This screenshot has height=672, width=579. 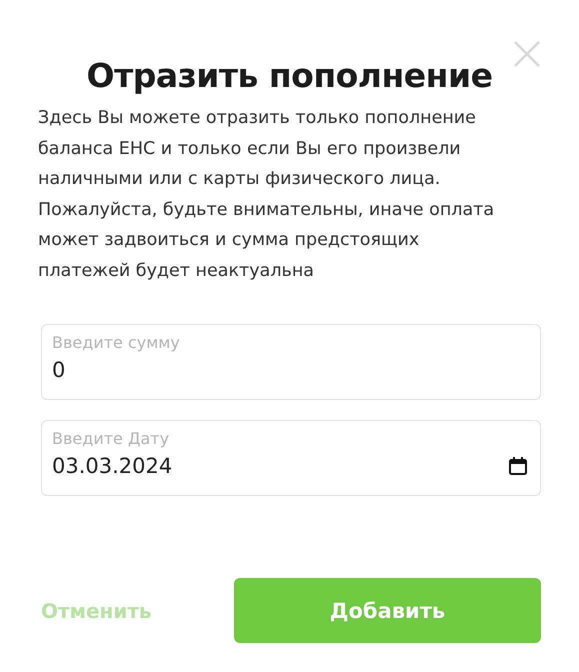 What do you see at coordinates (291, 362) in the screenshot?
I see `amount-field: Введите сумму 0` at bounding box center [291, 362].